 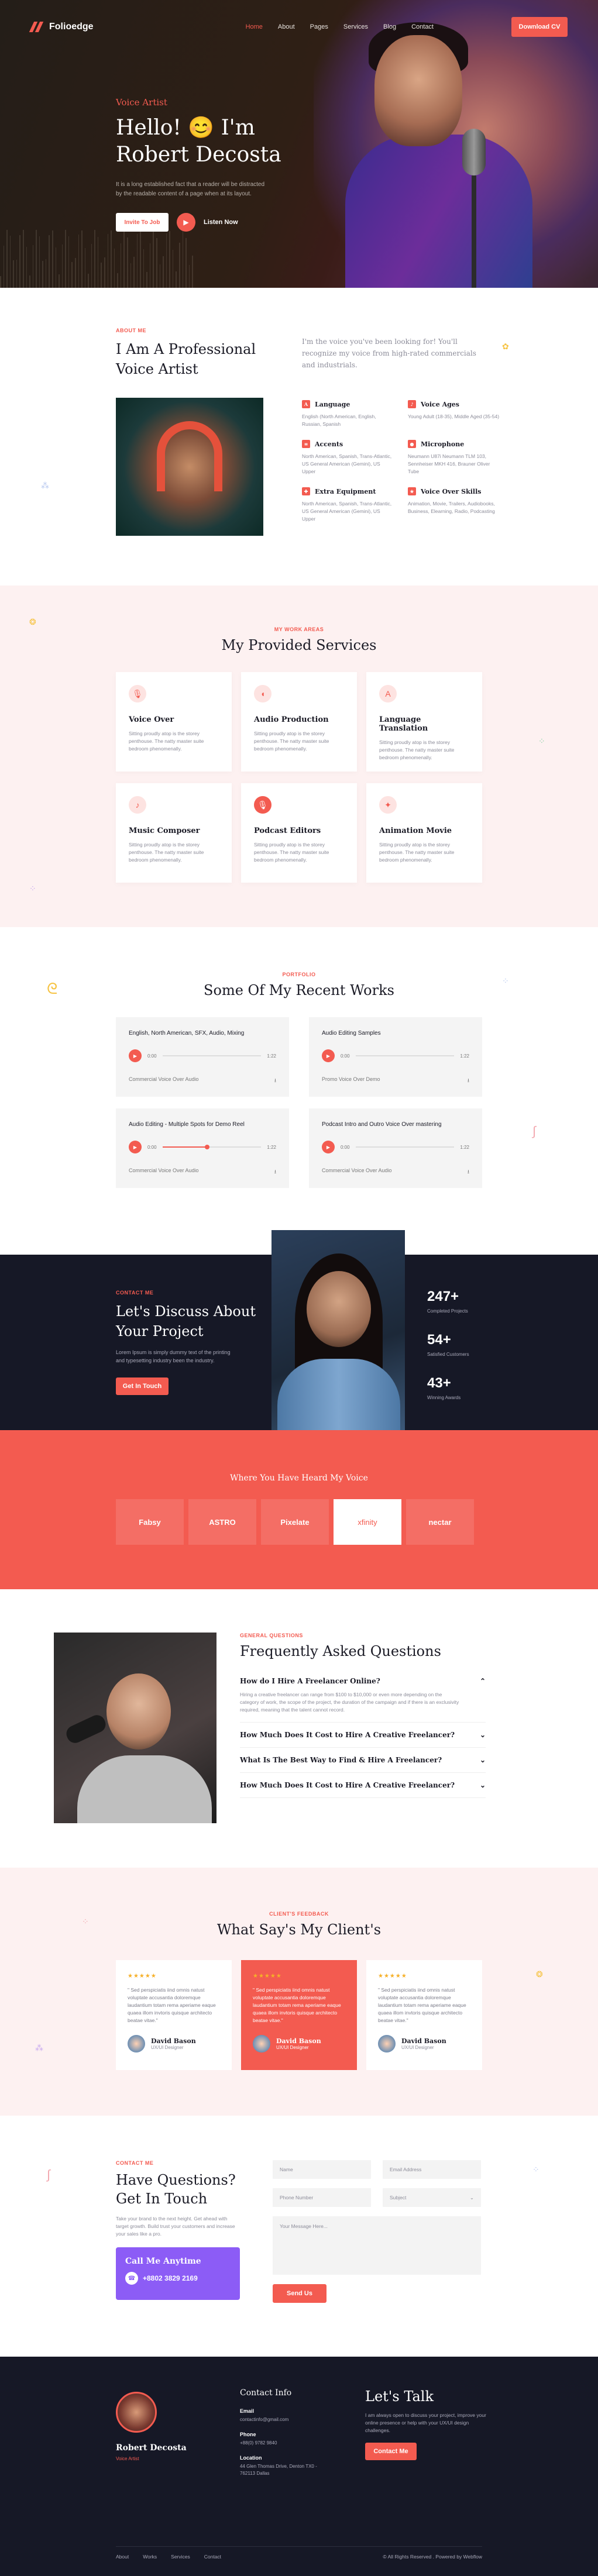 I want to click on dots-decoration-icon: ❂, so click(x=539, y=1974).